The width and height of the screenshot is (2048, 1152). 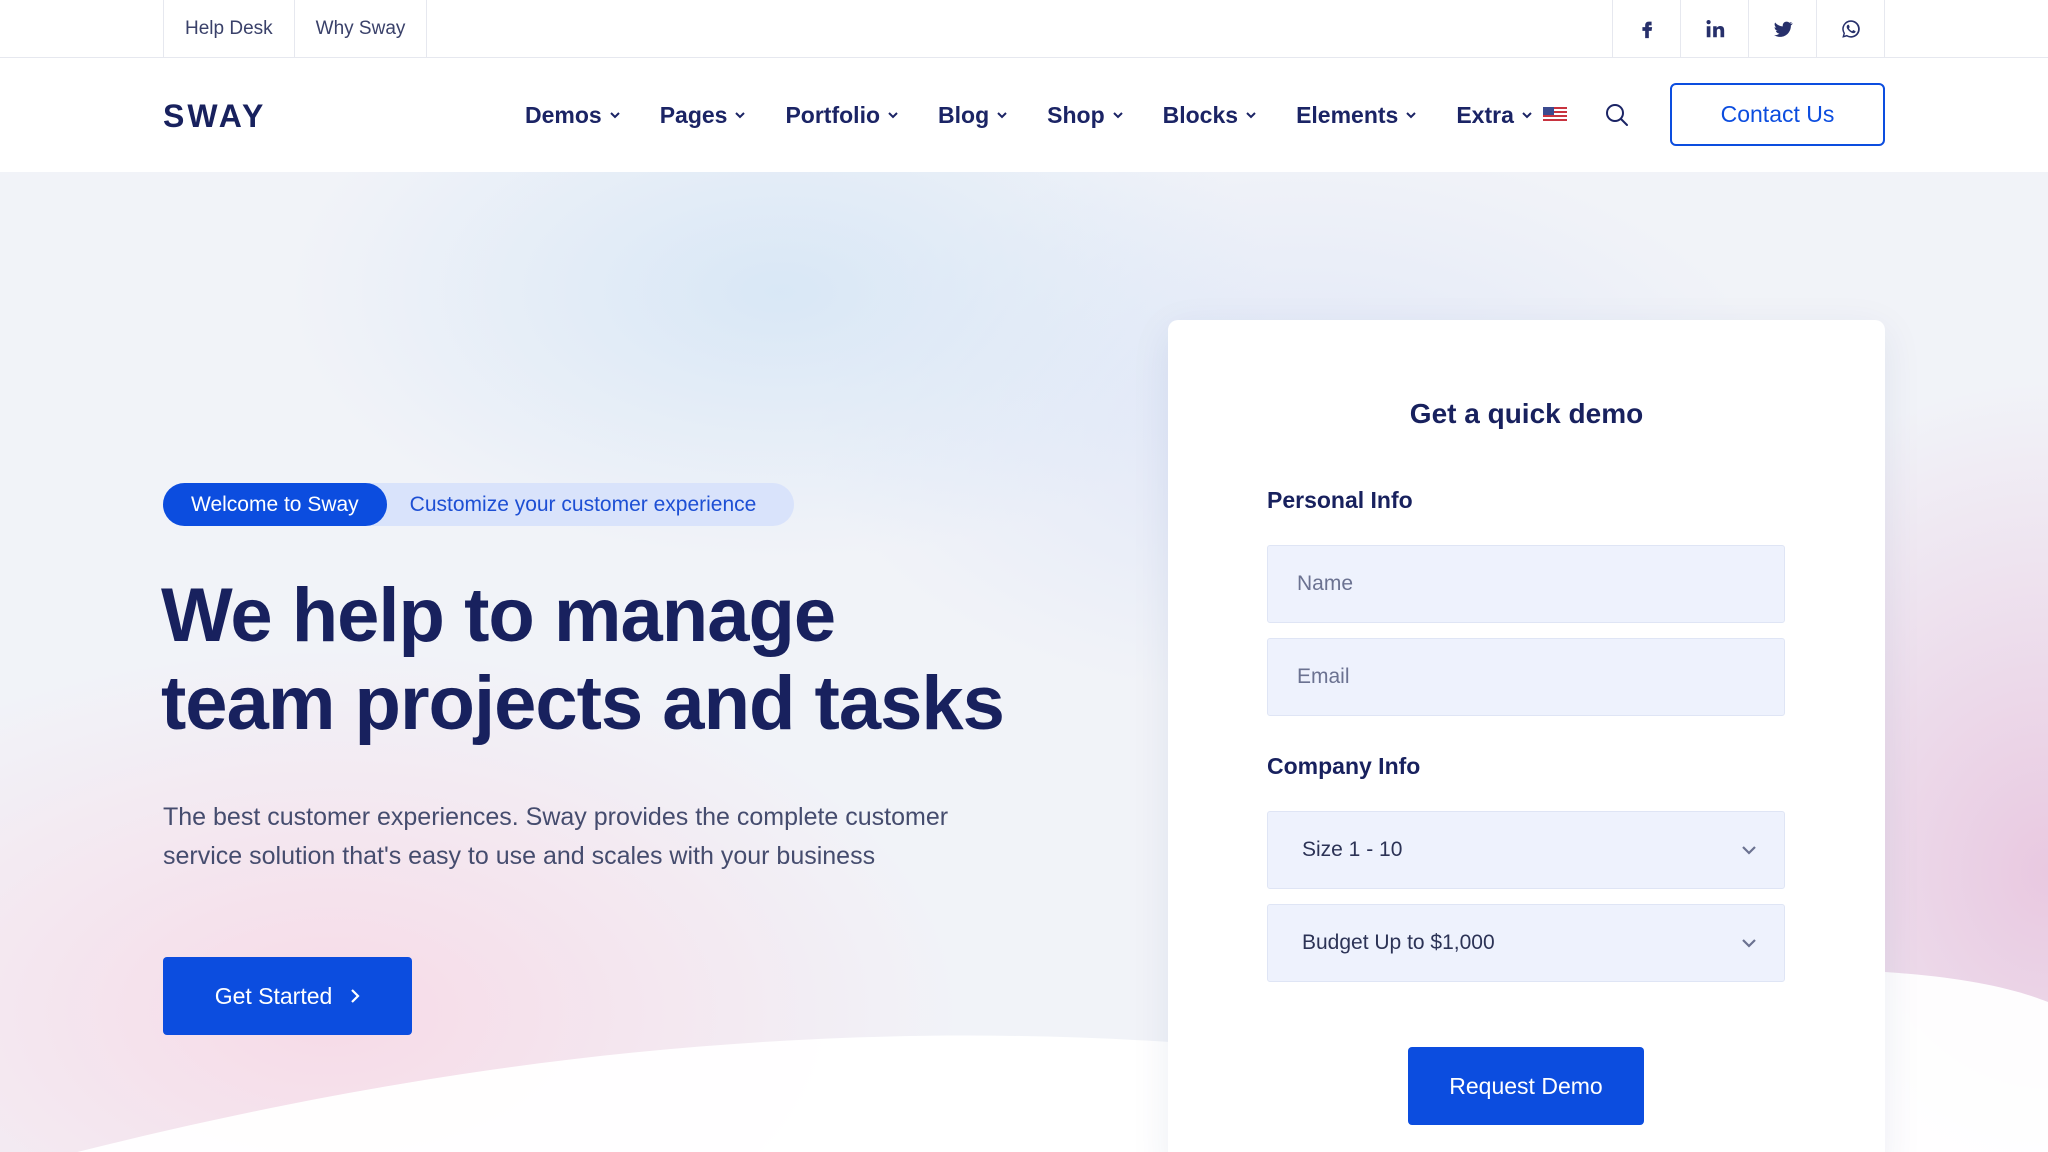 What do you see at coordinates (1555, 115) in the screenshot?
I see `us-flag-icon` at bounding box center [1555, 115].